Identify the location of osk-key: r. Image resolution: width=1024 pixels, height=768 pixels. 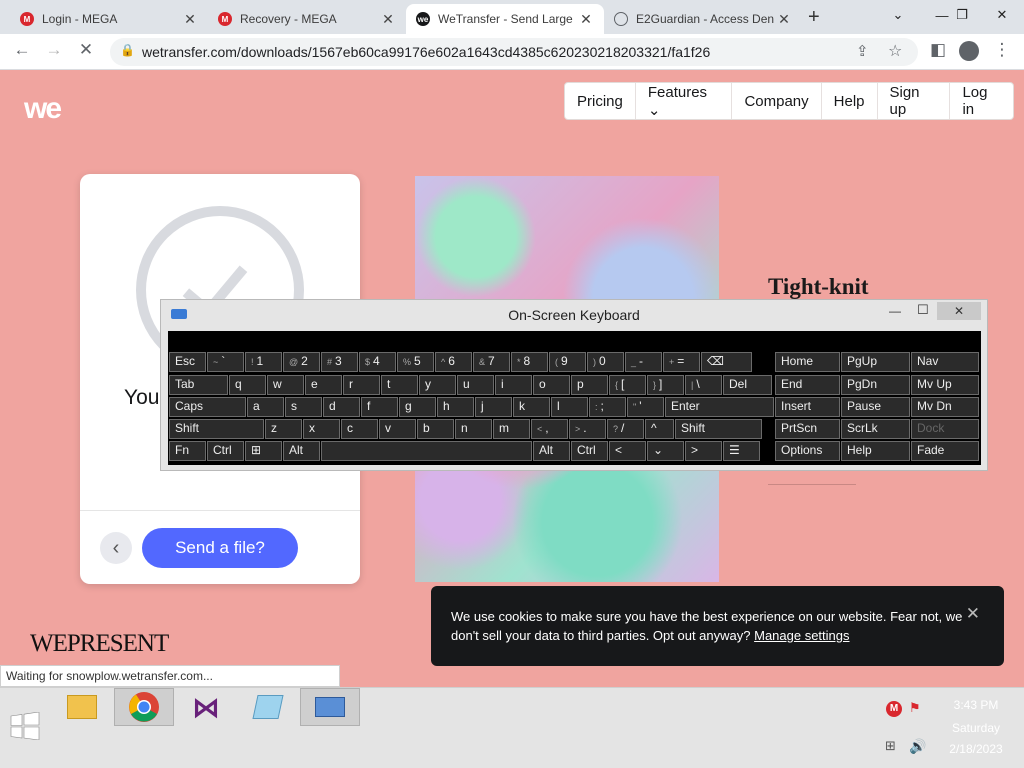
(361, 385).